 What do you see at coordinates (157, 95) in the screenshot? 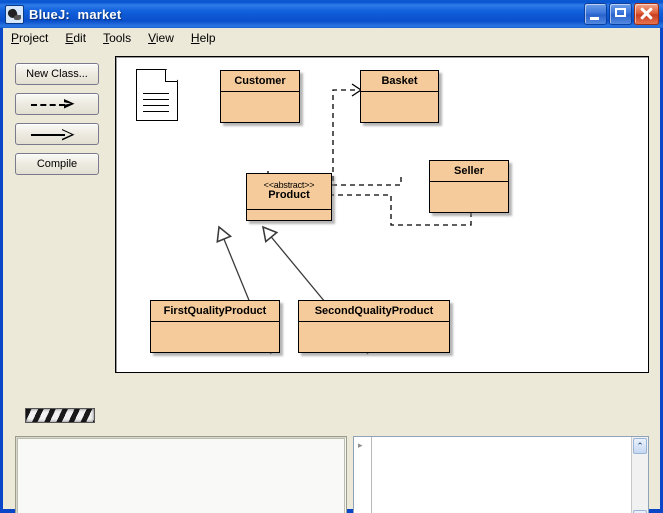
I see `readme-document-icon` at bounding box center [157, 95].